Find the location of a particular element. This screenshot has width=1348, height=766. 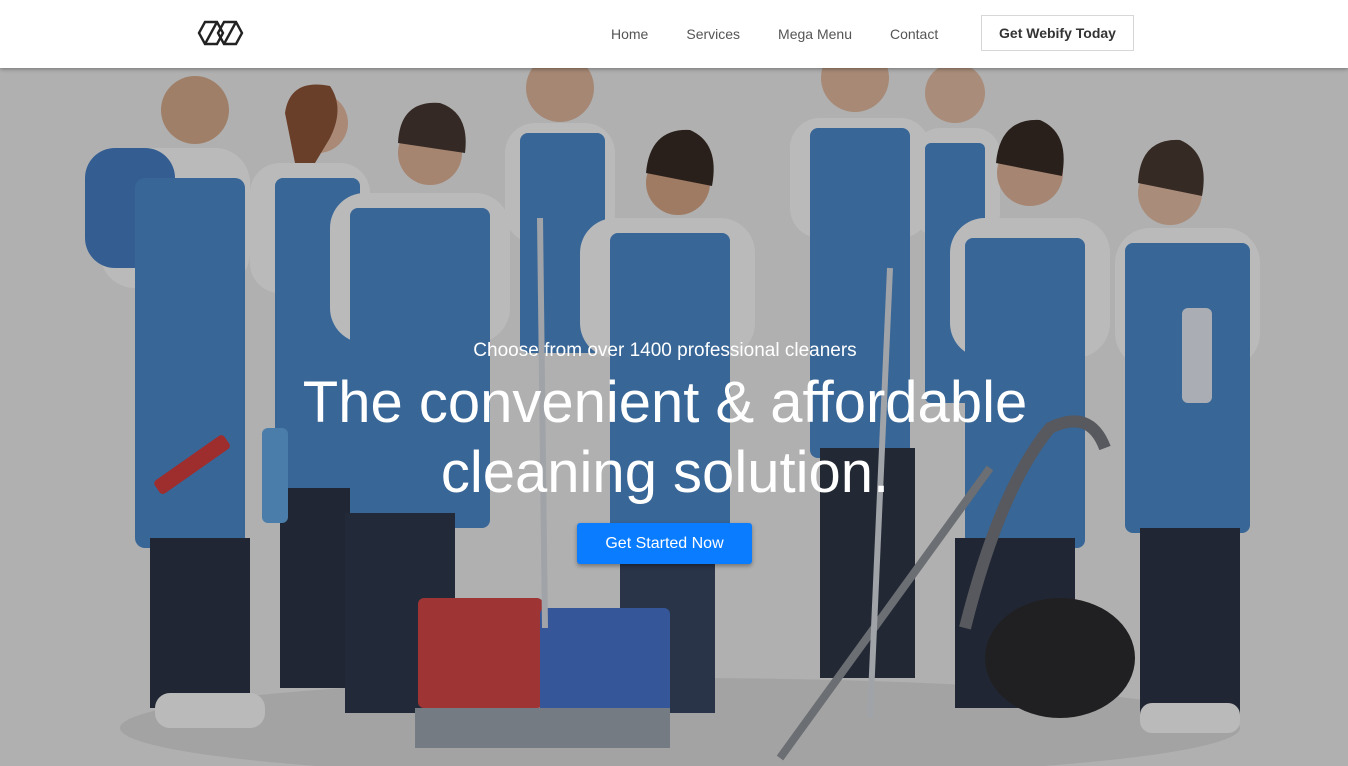

nav-link-home: Home is located at coordinates (629, 34).